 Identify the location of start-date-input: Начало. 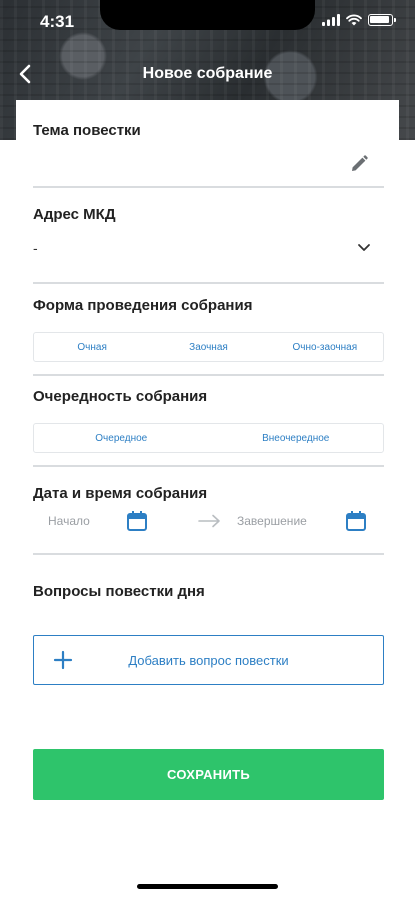
(69, 521).